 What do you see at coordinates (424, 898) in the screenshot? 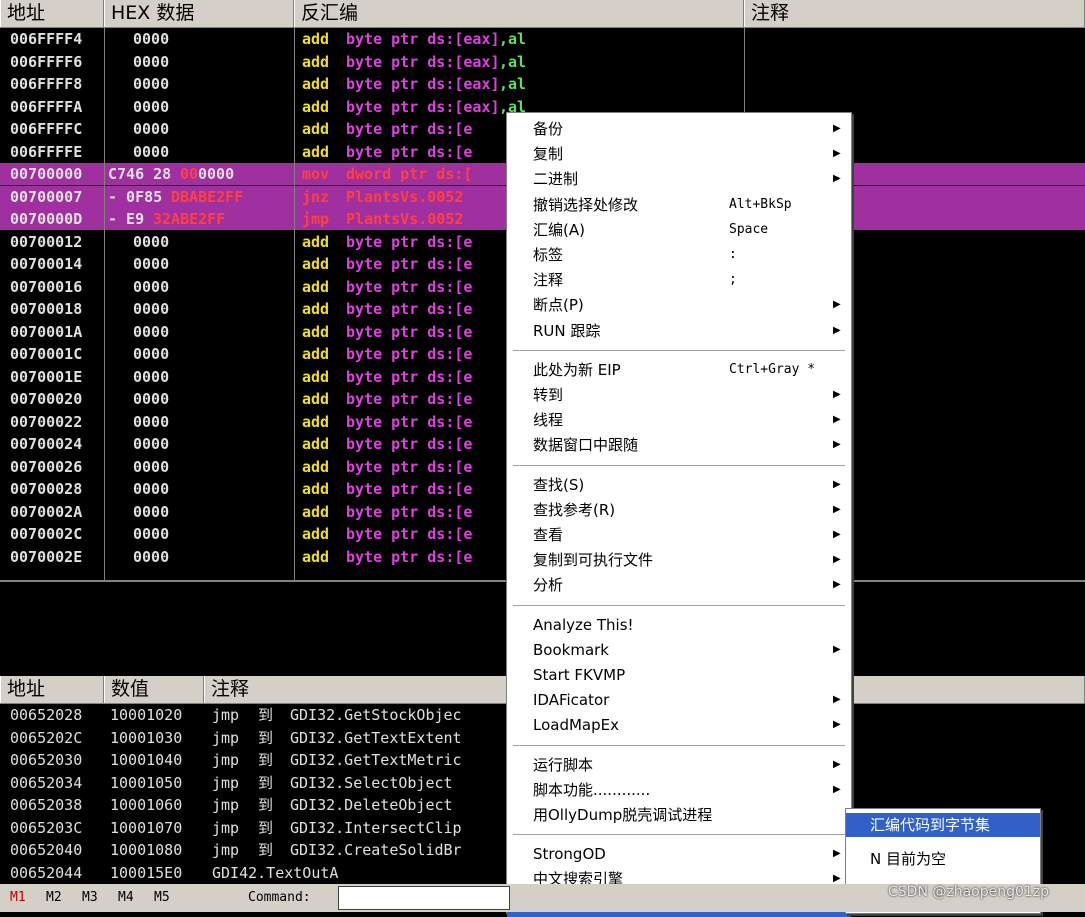
I see `command-input` at bounding box center [424, 898].